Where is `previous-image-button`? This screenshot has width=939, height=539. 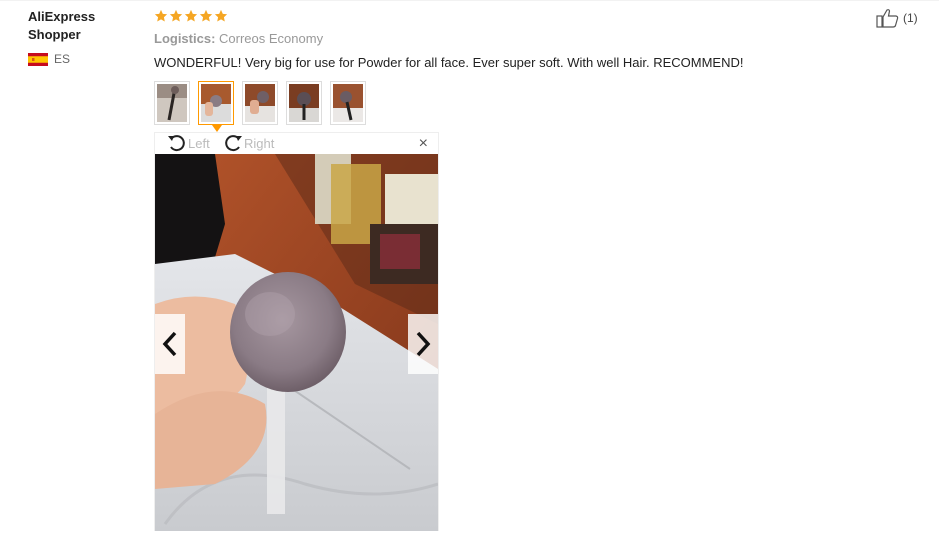 previous-image-button is located at coordinates (170, 344).